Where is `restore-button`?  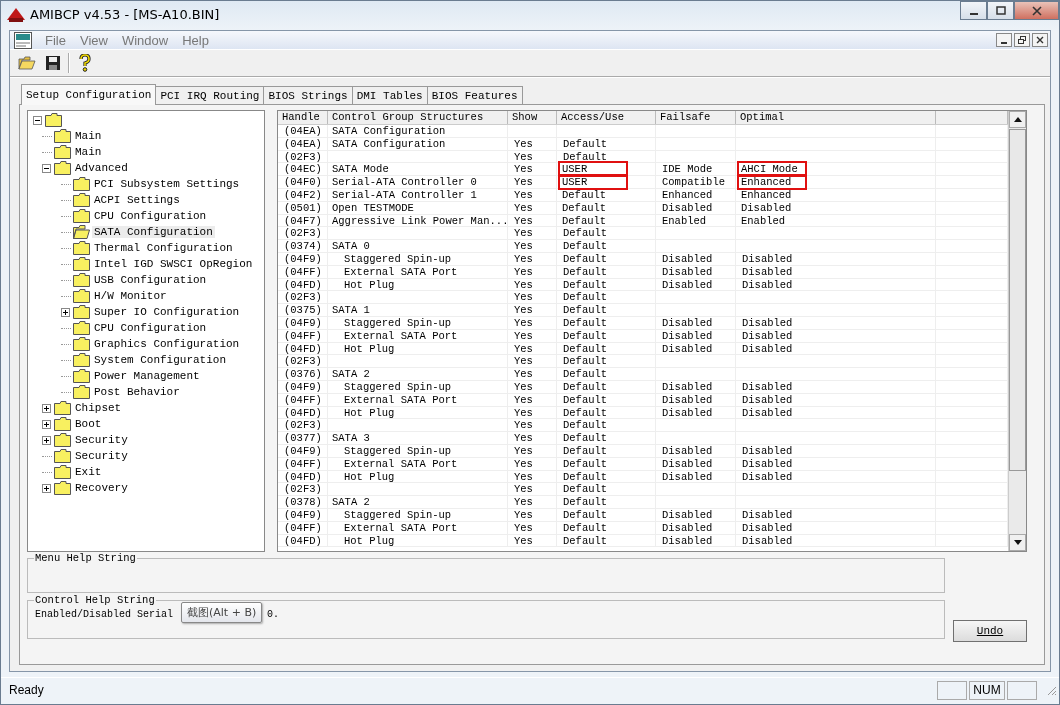
restore-button is located at coordinates (1022, 40).